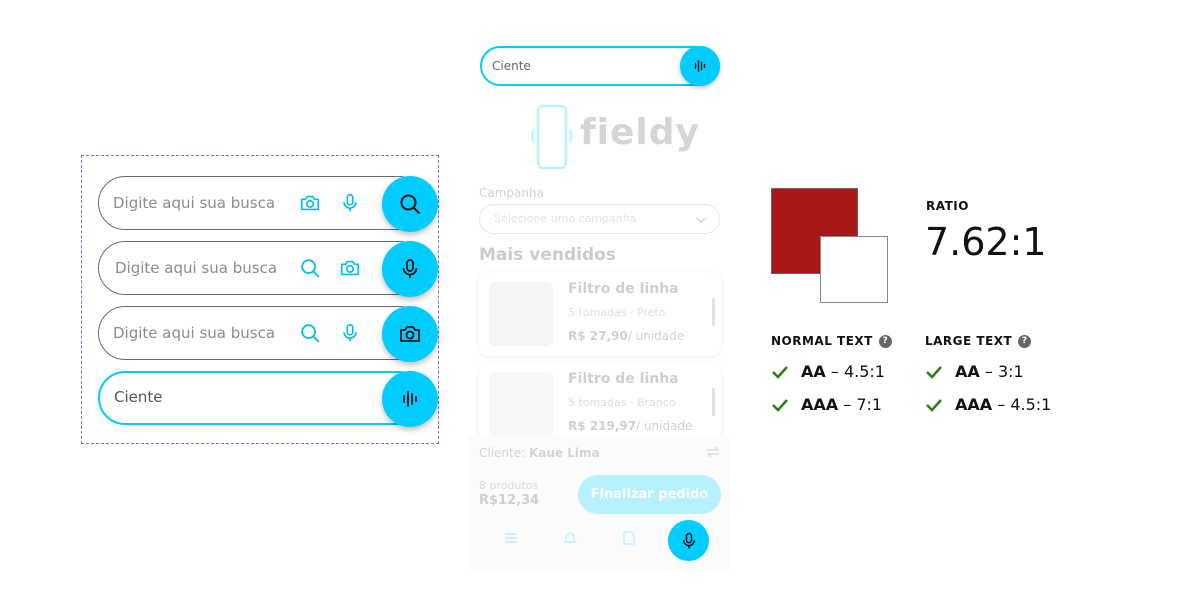 The image size is (1200, 600). What do you see at coordinates (822, 341) in the screenshot?
I see `normal-text-label: NORMAL TEXT` at bounding box center [822, 341].